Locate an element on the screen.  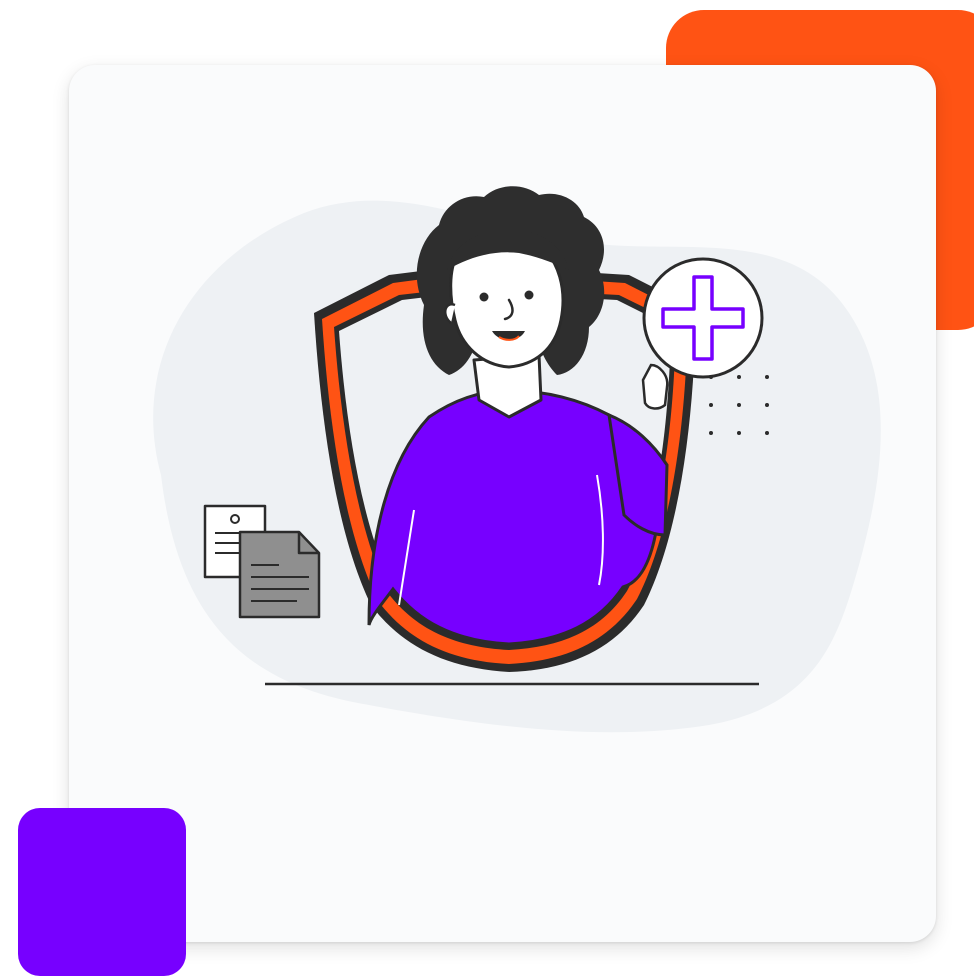
left-eye is located at coordinates (484, 297).